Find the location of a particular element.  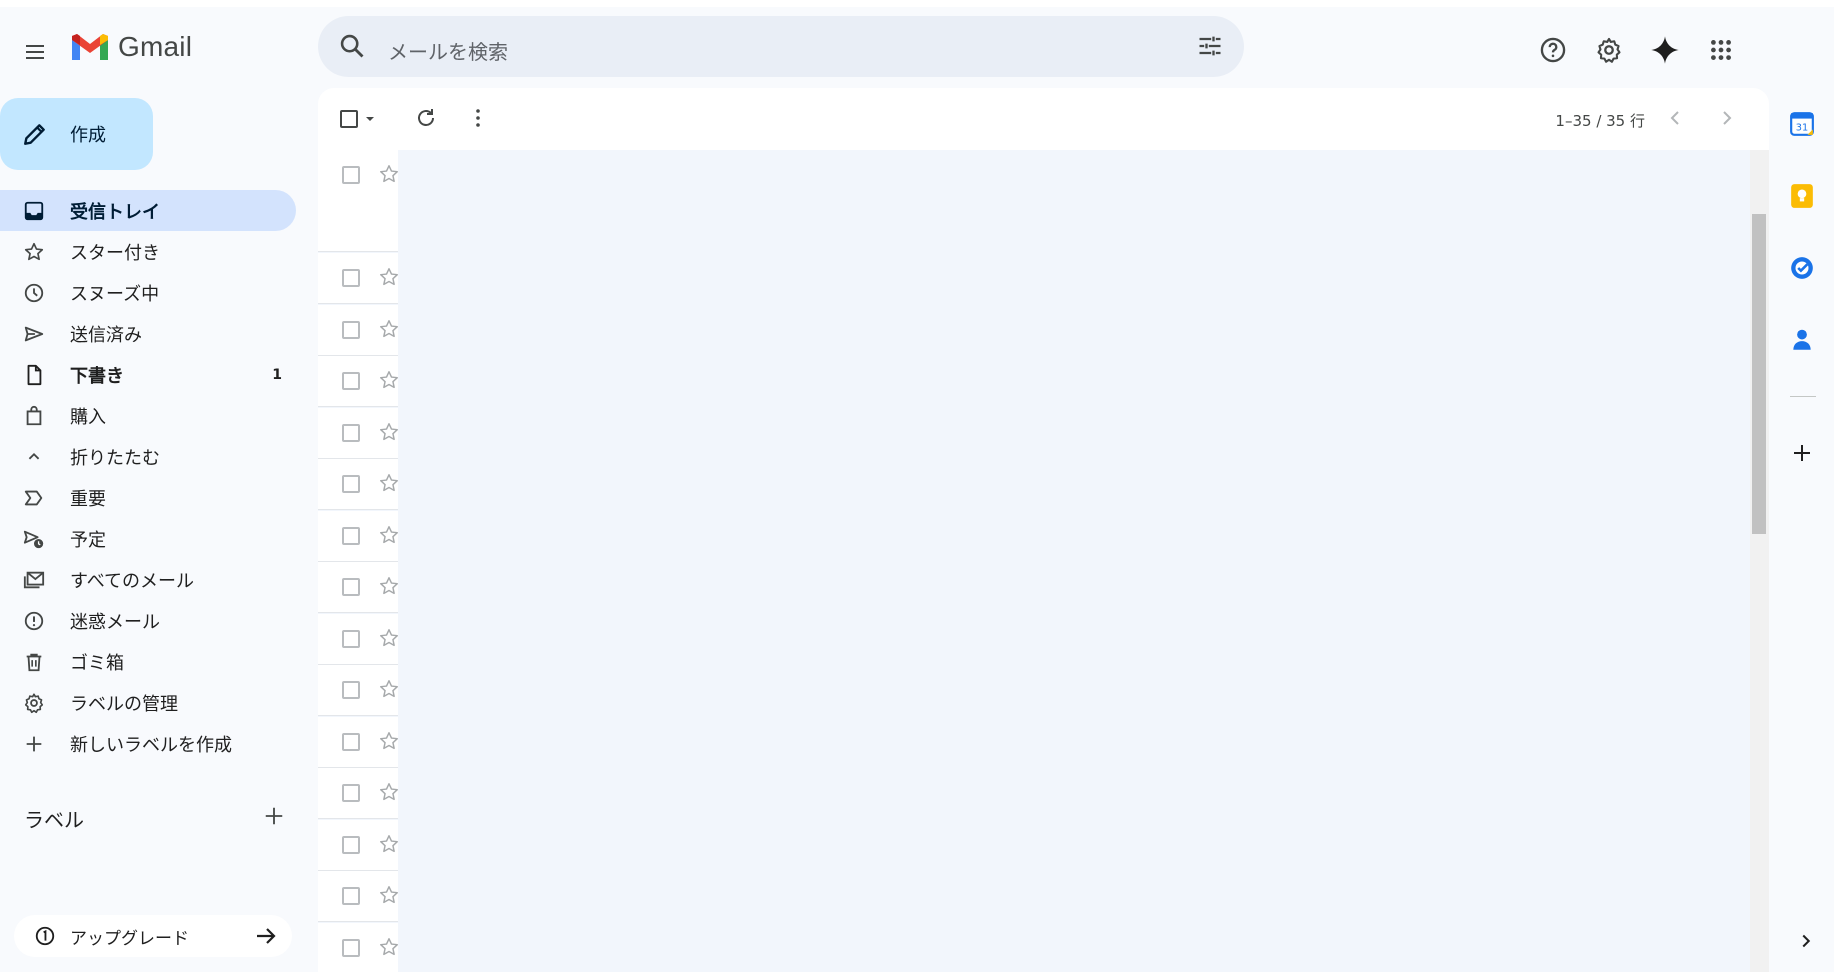

settings-button is located at coordinates (1609, 50).